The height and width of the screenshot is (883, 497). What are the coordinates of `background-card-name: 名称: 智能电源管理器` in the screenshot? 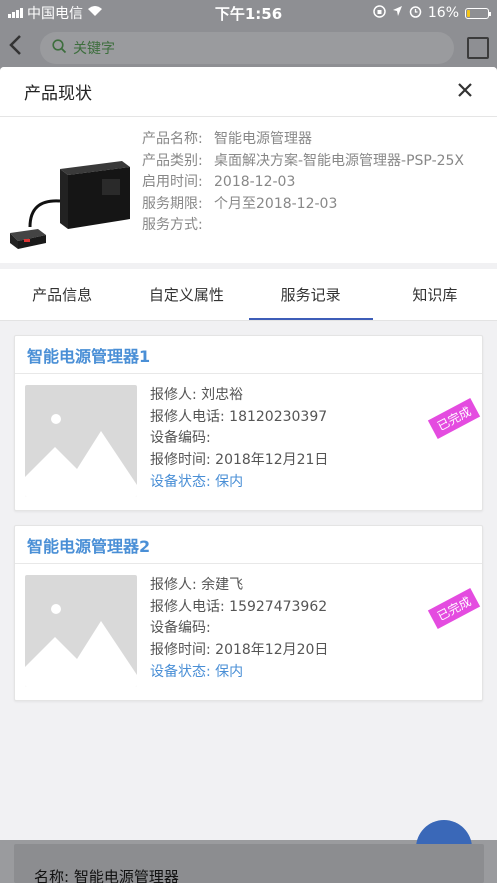 It's located at (249, 863).